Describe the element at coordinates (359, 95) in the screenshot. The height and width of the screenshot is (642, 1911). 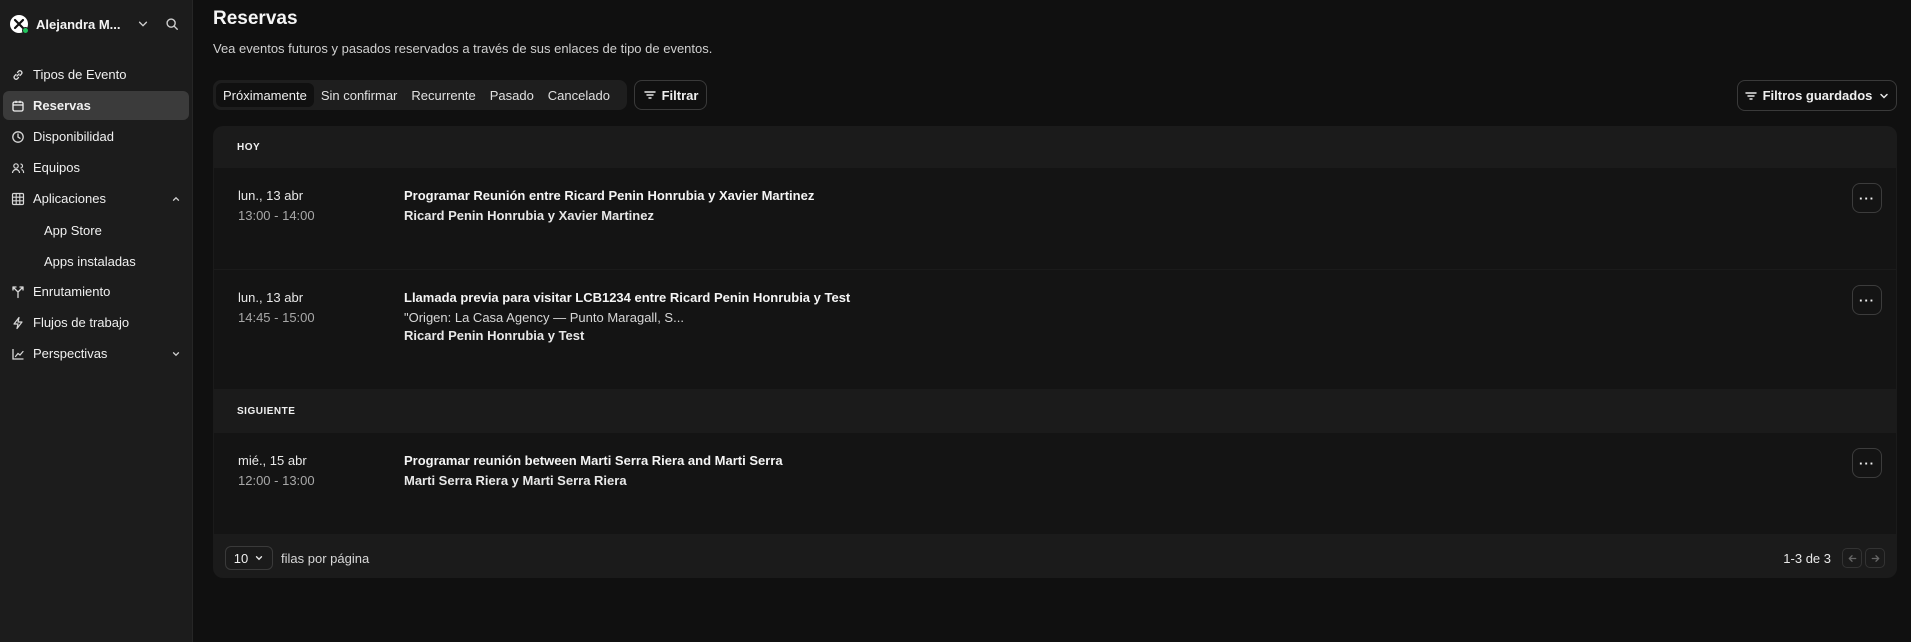
I see `tab-unconfirmed: Sin confirmar` at that location.